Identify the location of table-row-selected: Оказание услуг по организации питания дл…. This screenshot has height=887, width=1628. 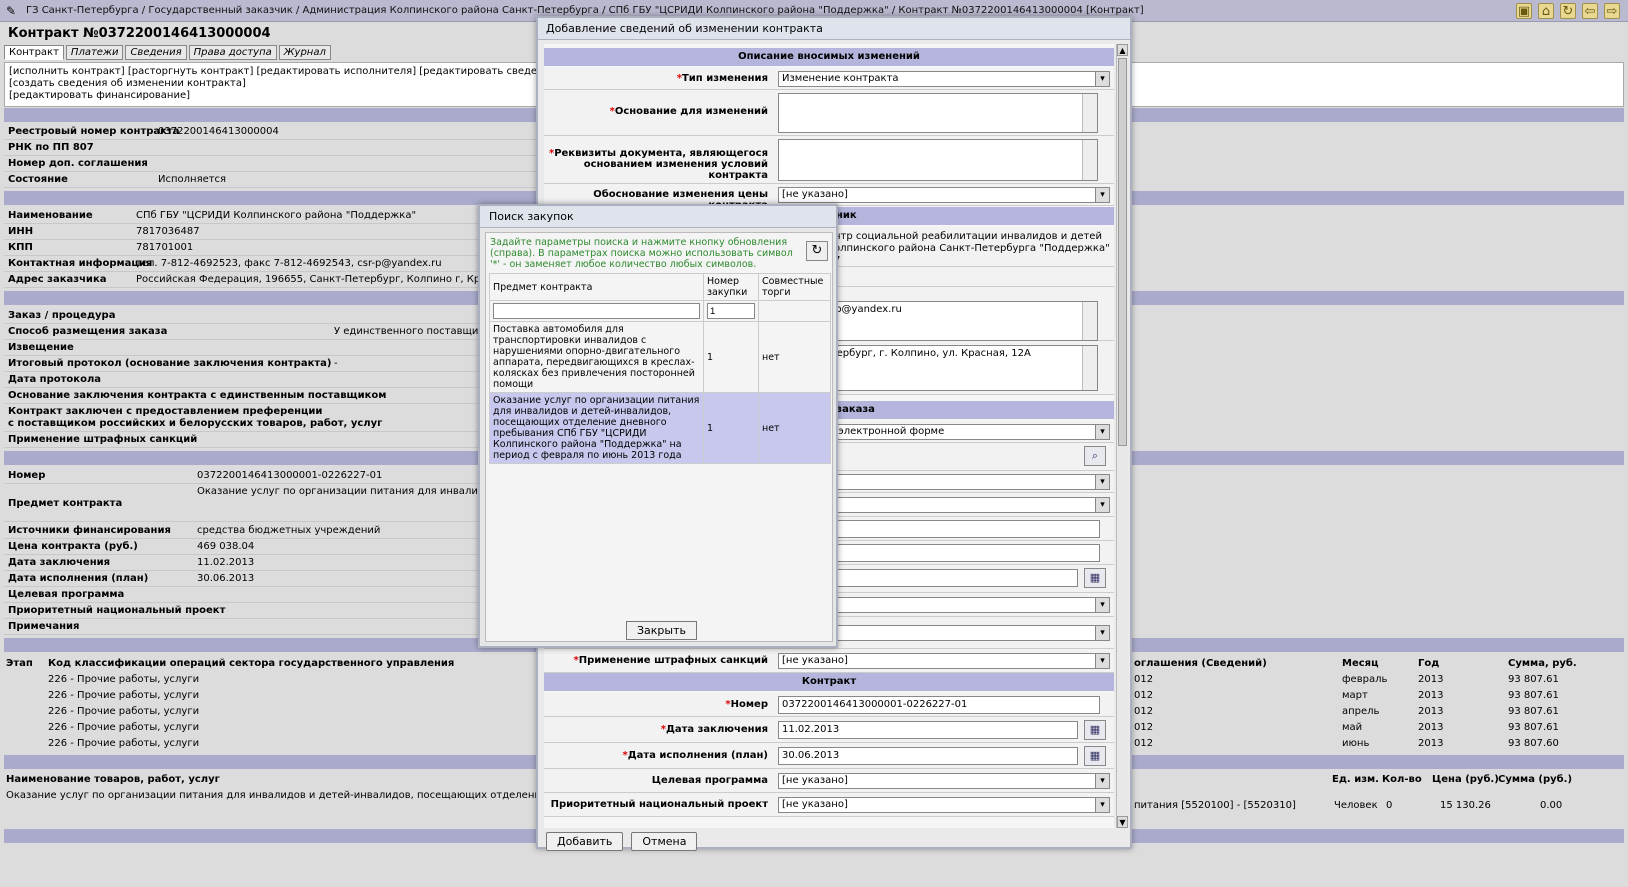
(660, 428).